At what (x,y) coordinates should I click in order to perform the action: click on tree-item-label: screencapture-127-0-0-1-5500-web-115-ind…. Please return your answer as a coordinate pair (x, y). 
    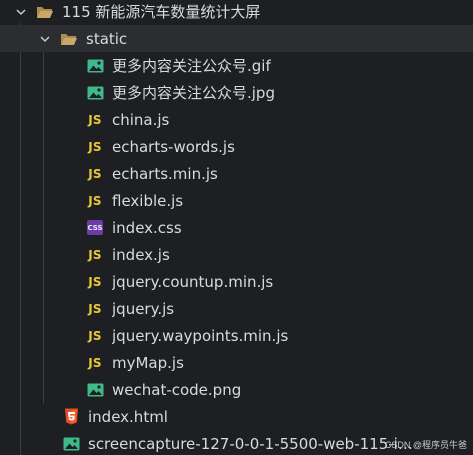
    Looking at the image, I should click on (254, 443).